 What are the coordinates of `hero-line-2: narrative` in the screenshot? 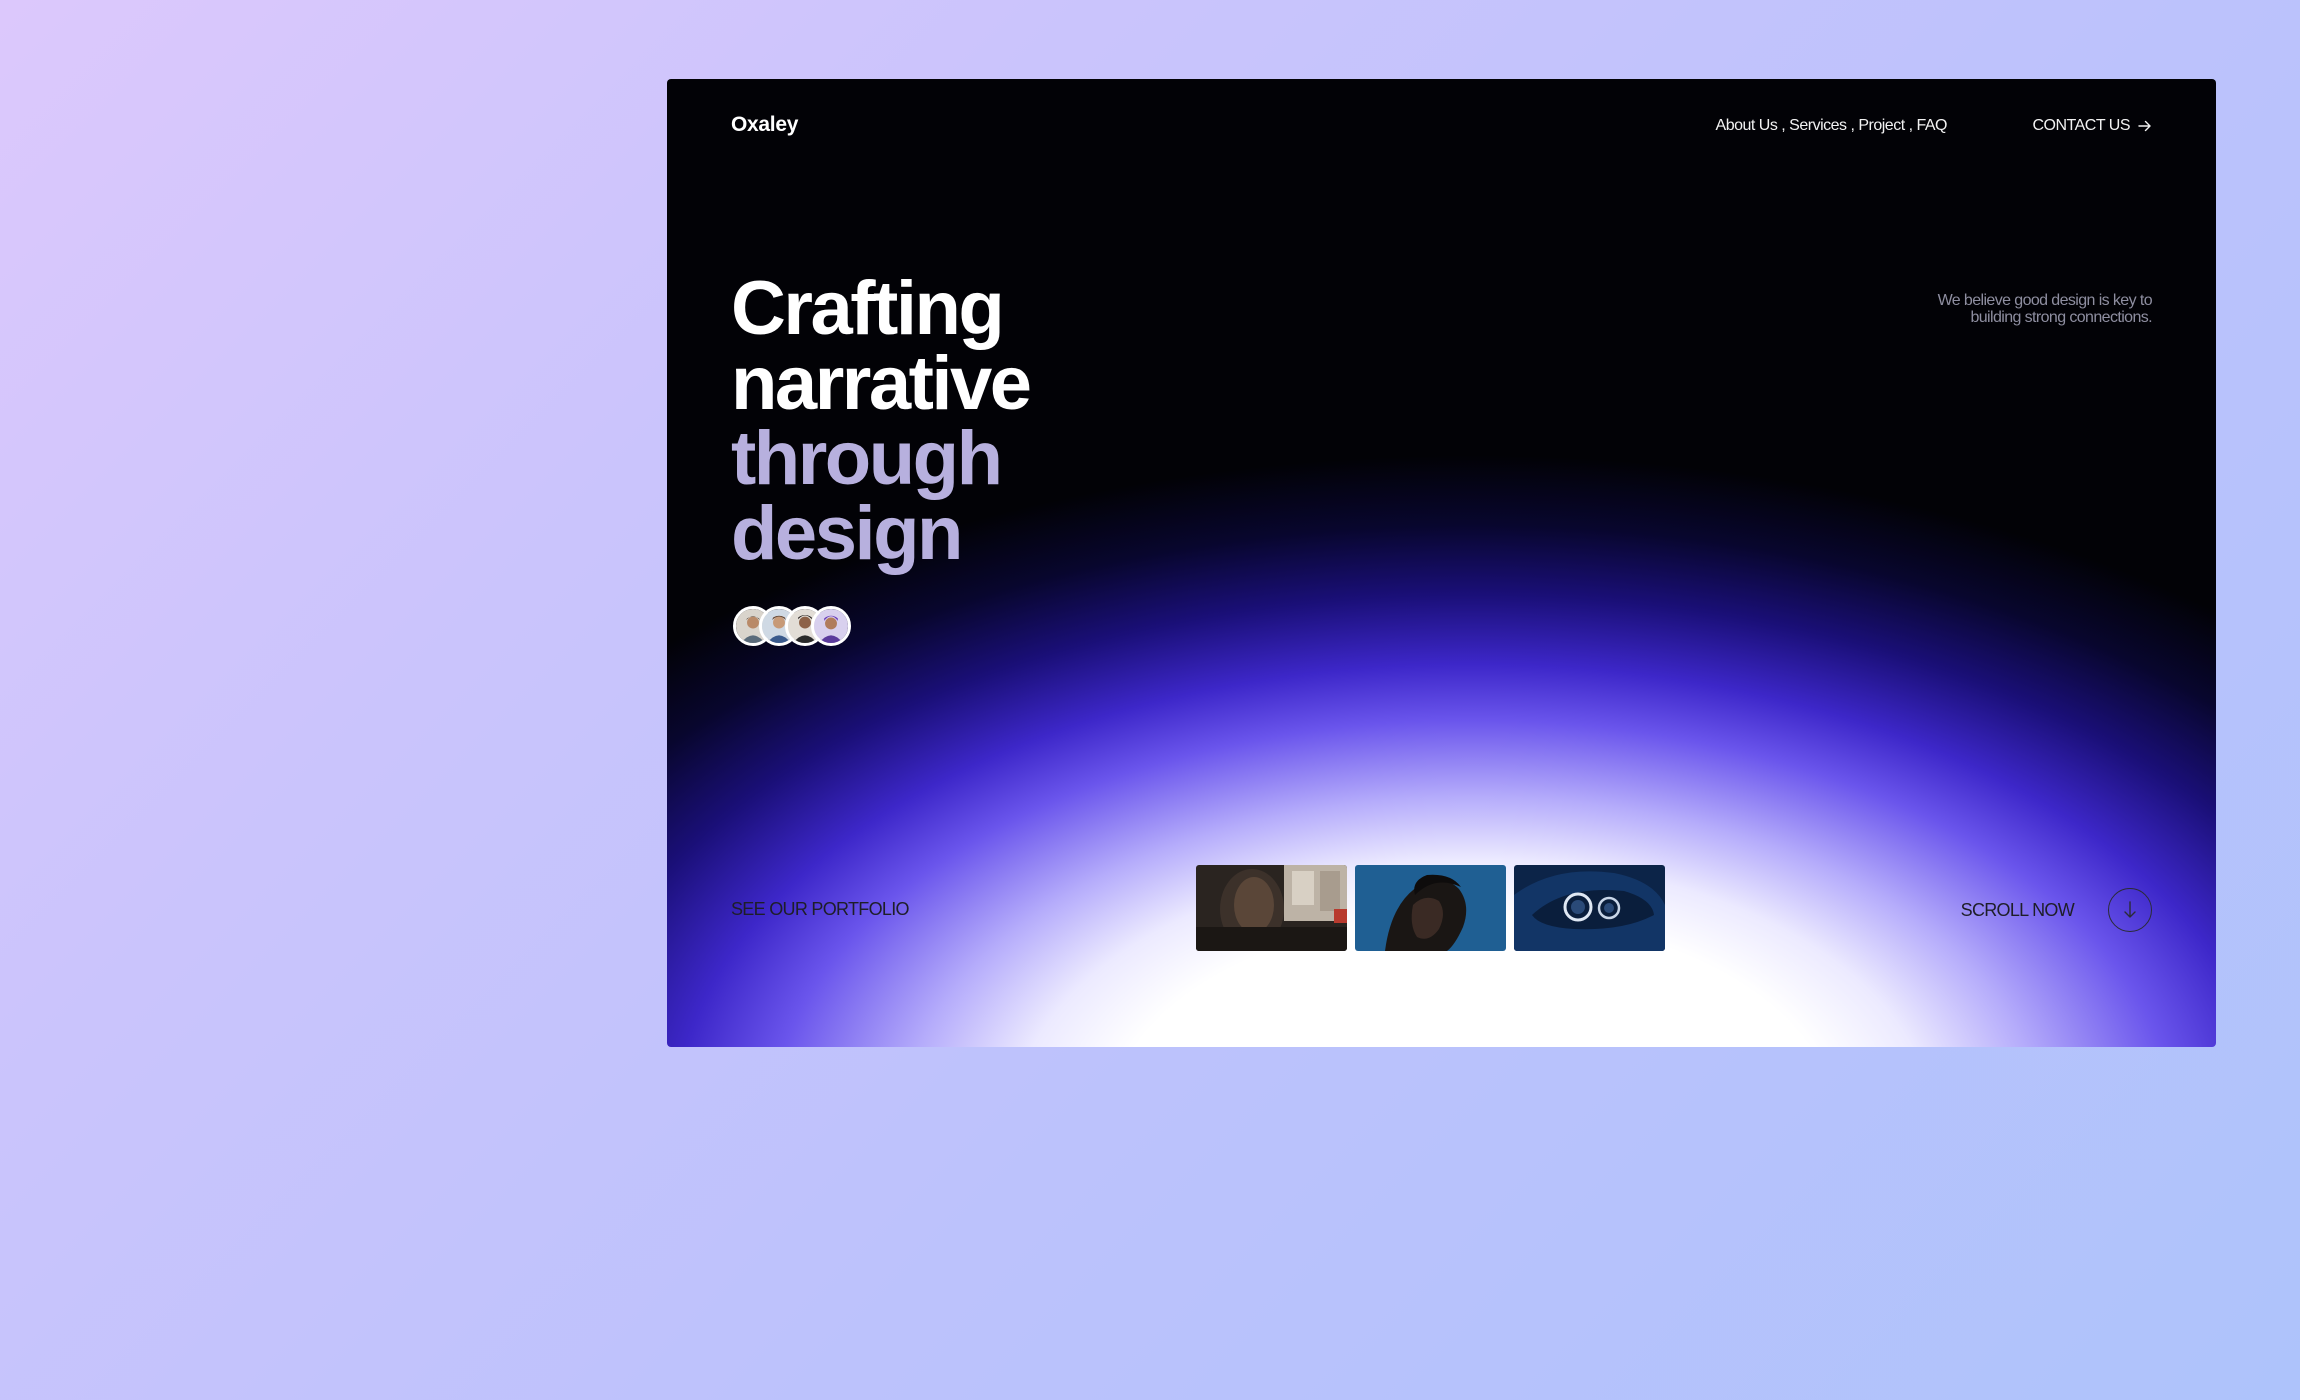 It's located at (881, 383).